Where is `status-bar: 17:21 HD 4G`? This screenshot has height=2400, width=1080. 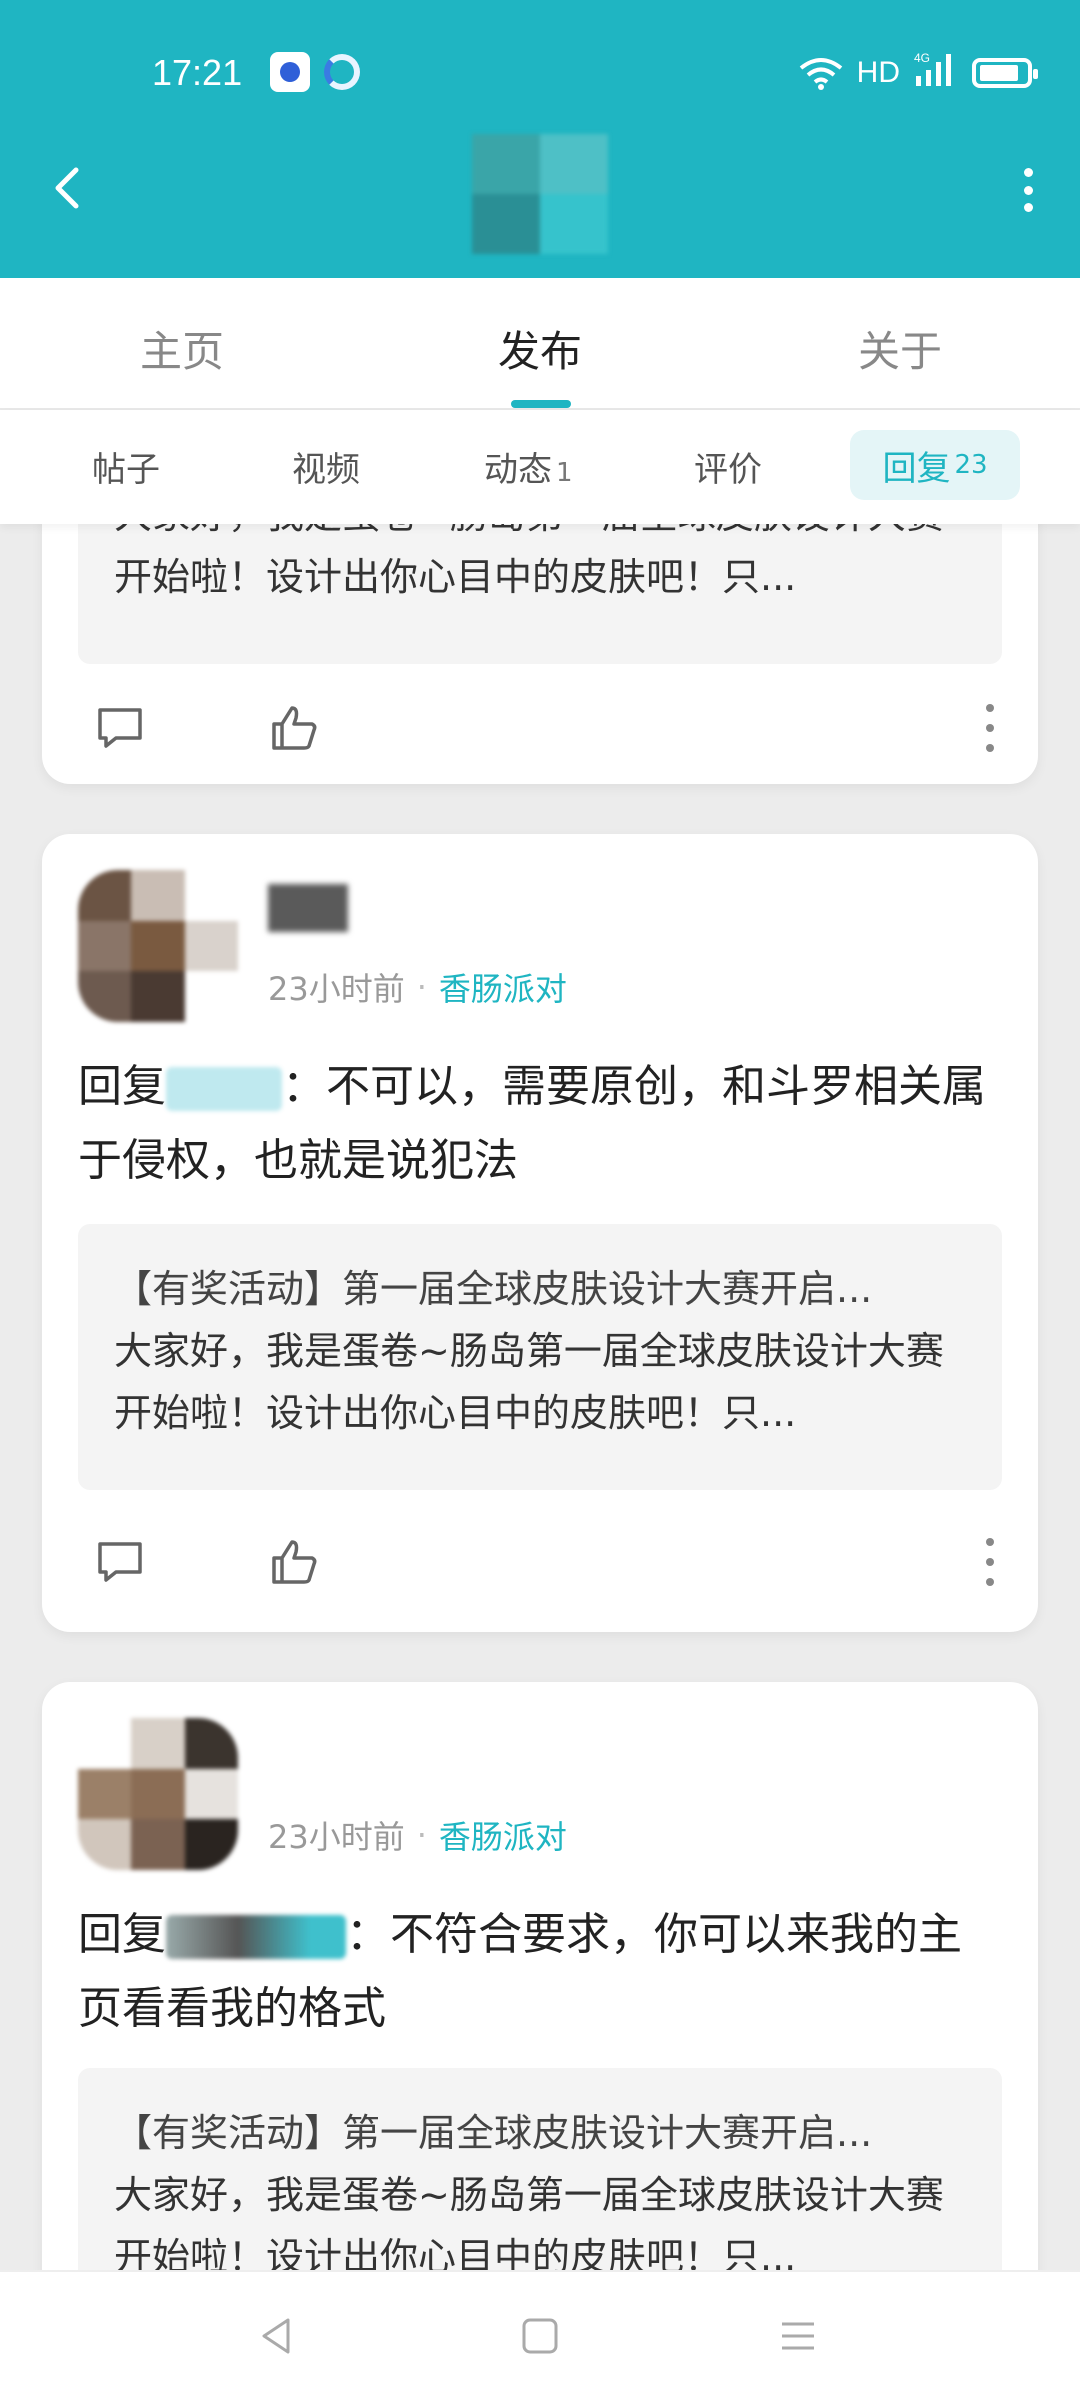 status-bar: 17:21 HD 4G is located at coordinates (540, 70).